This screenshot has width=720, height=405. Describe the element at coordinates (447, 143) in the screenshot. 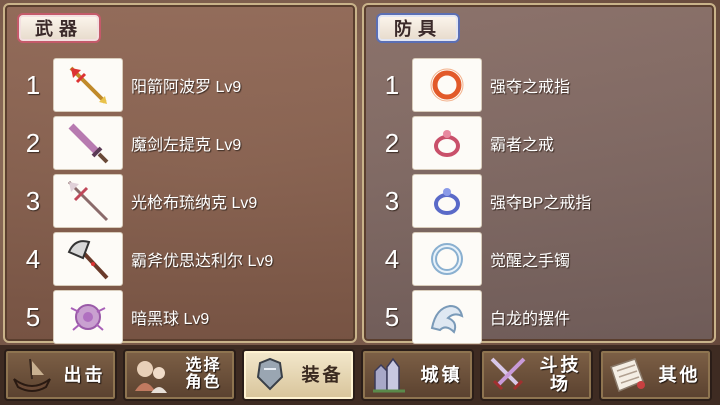

I see `pink-ring-icon` at that location.